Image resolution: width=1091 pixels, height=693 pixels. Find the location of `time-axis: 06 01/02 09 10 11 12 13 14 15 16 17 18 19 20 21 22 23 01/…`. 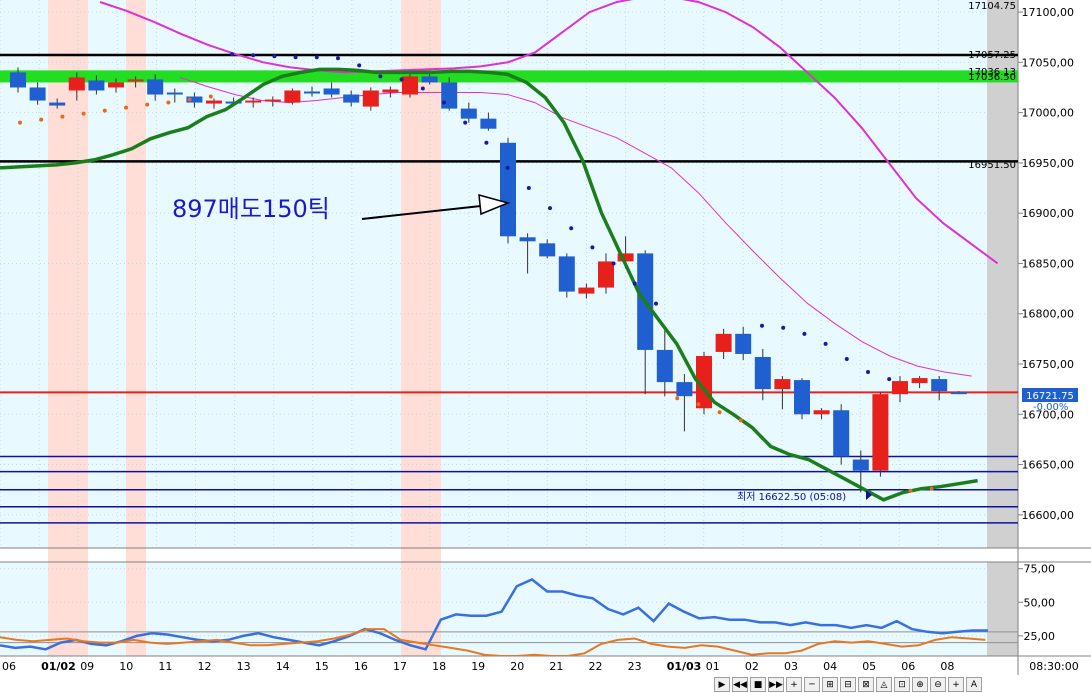

time-axis: 06 01/02 09 10 11 12 13 14 15 16 17 18 19 20 21 22 23 01/… is located at coordinates (478, 666).